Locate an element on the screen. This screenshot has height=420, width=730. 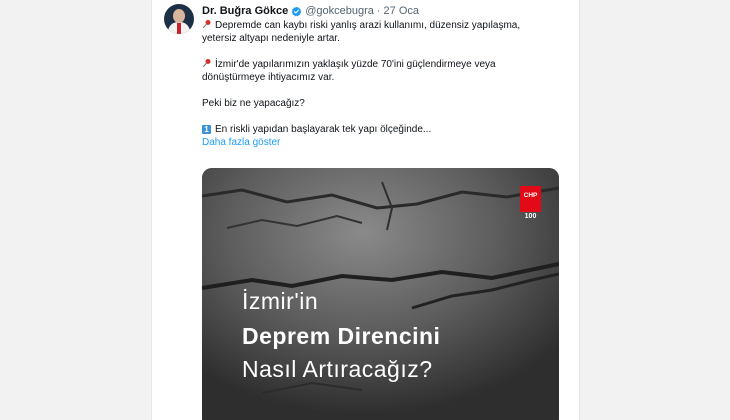
number-badge-icon: 1 is located at coordinates (206, 129).